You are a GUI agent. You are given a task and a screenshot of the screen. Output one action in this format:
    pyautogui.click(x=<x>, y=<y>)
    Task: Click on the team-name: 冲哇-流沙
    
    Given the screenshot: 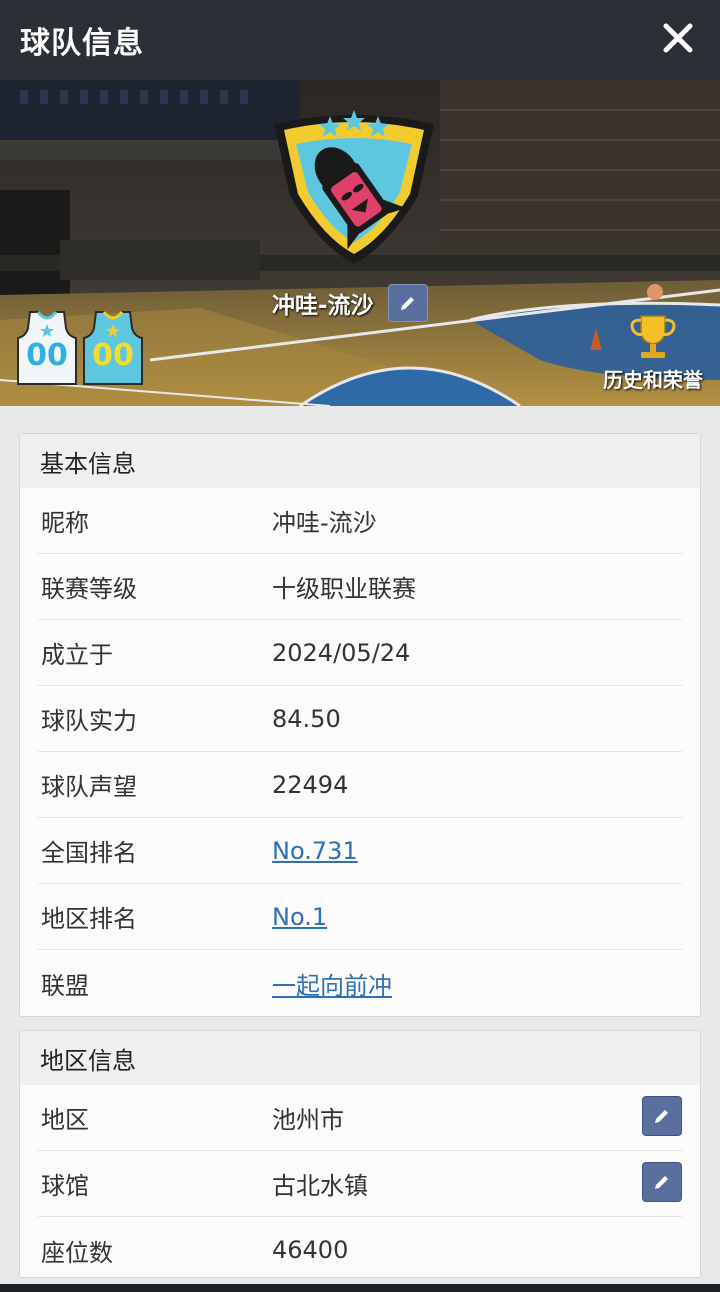 What is the action you would take?
    pyautogui.click(x=323, y=306)
    